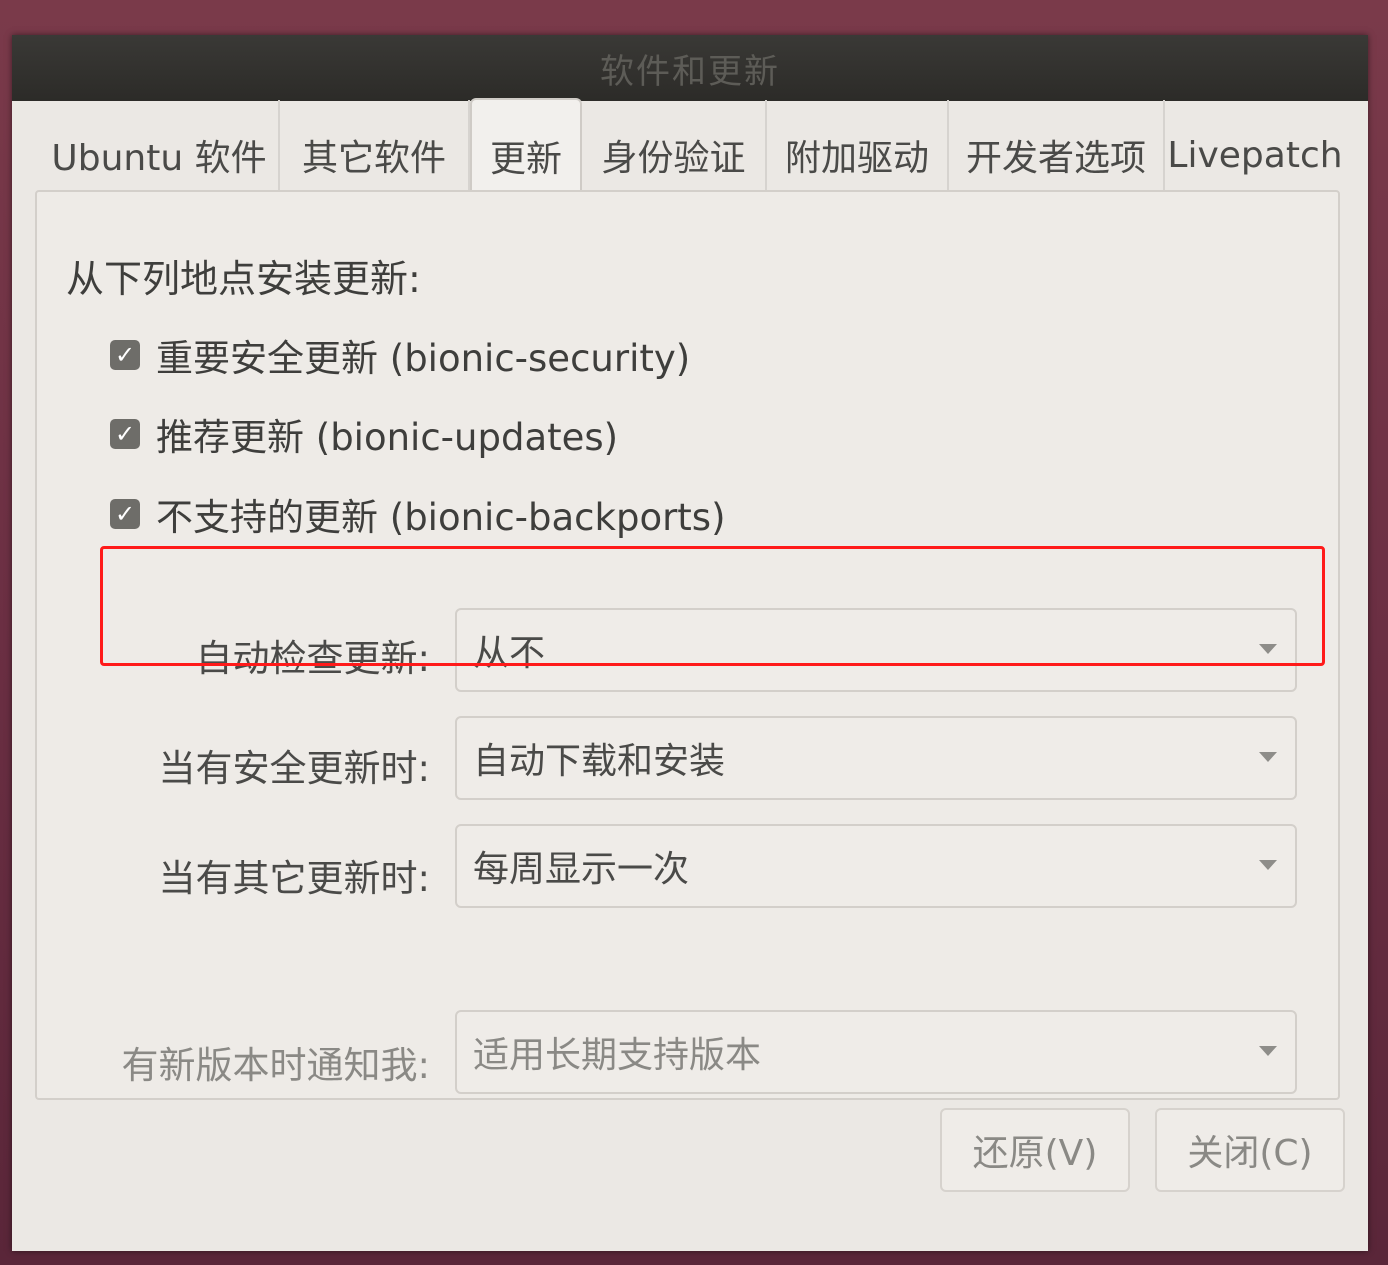 The image size is (1388, 1265). Describe the element at coordinates (294, 768) in the screenshot. I see `security-updates-label: 当有安全更新时:` at that location.